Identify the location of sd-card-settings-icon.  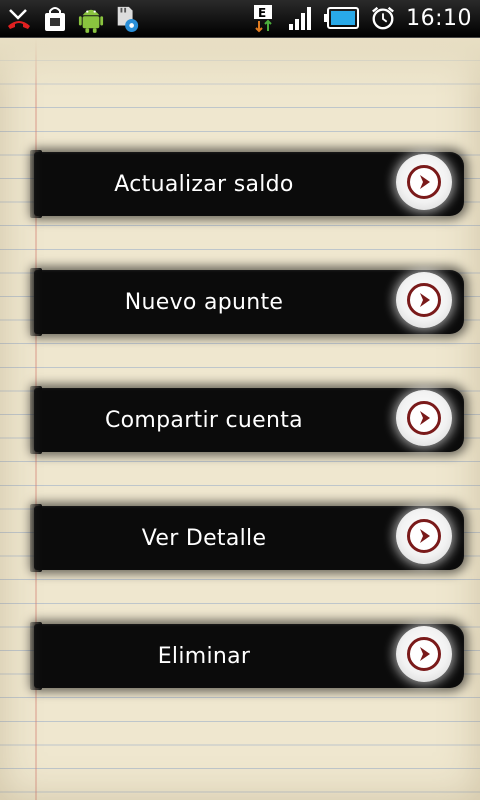
(127, 19).